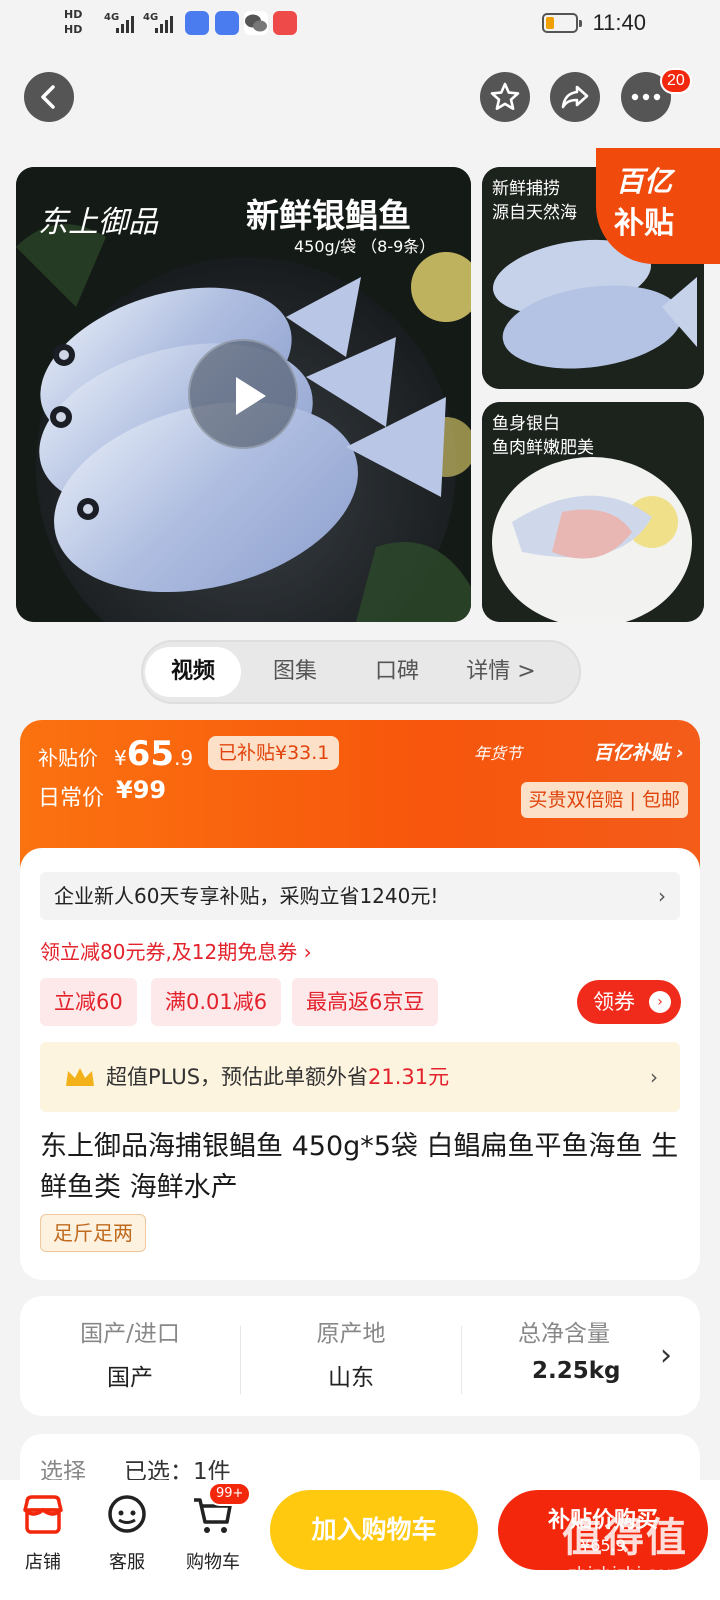 The image size is (720, 1600). What do you see at coordinates (543, 436) in the screenshot?
I see `thumbnail-caption: 鱼身银白 鱼肉鲜嫩肥美` at bounding box center [543, 436].